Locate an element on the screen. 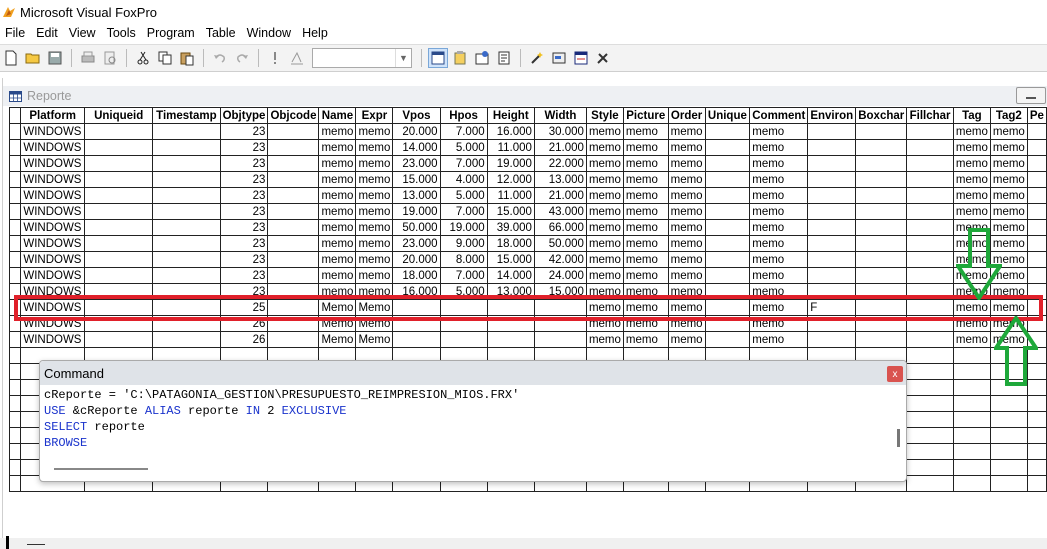 The height and width of the screenshot is (549, 1047). command-line: SELECT reporte is located at coordinates (467, 427).